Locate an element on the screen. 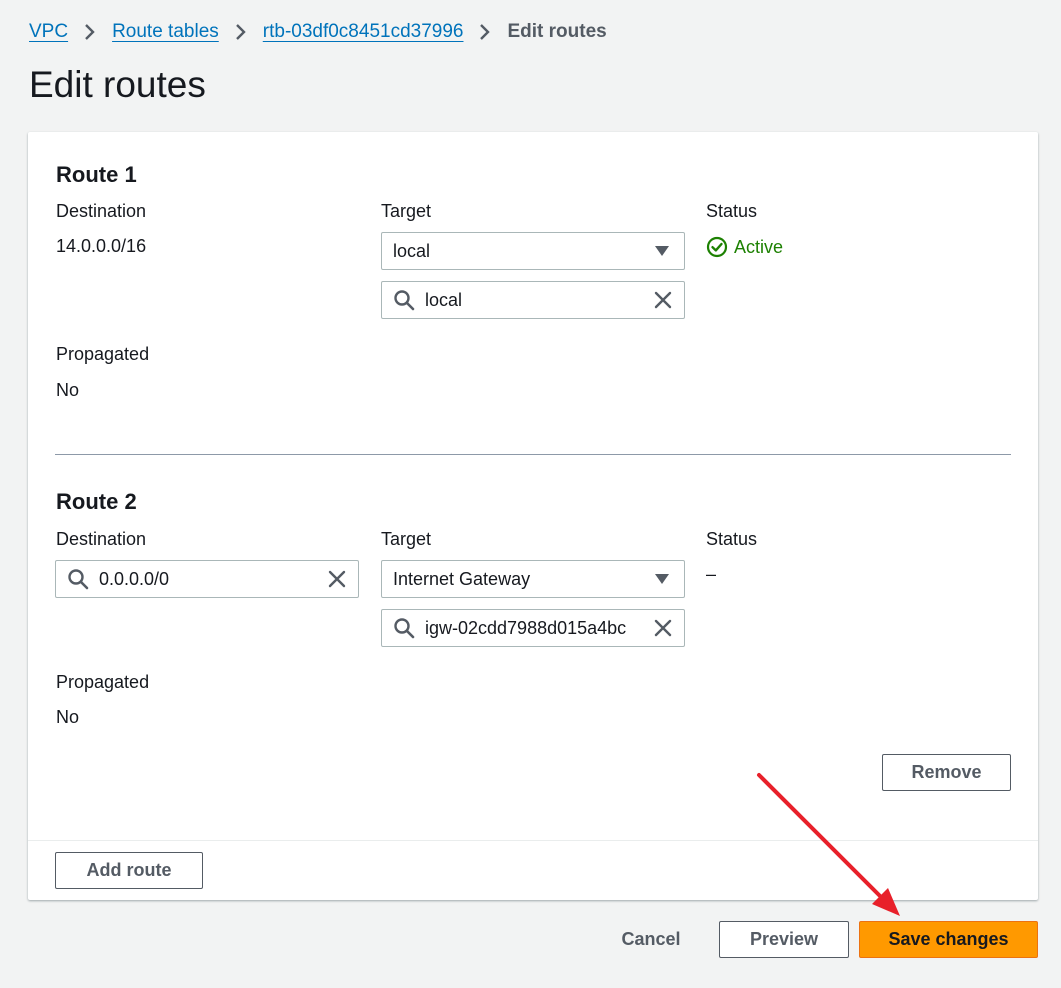  route-divider is located at coordinates (533, 454).